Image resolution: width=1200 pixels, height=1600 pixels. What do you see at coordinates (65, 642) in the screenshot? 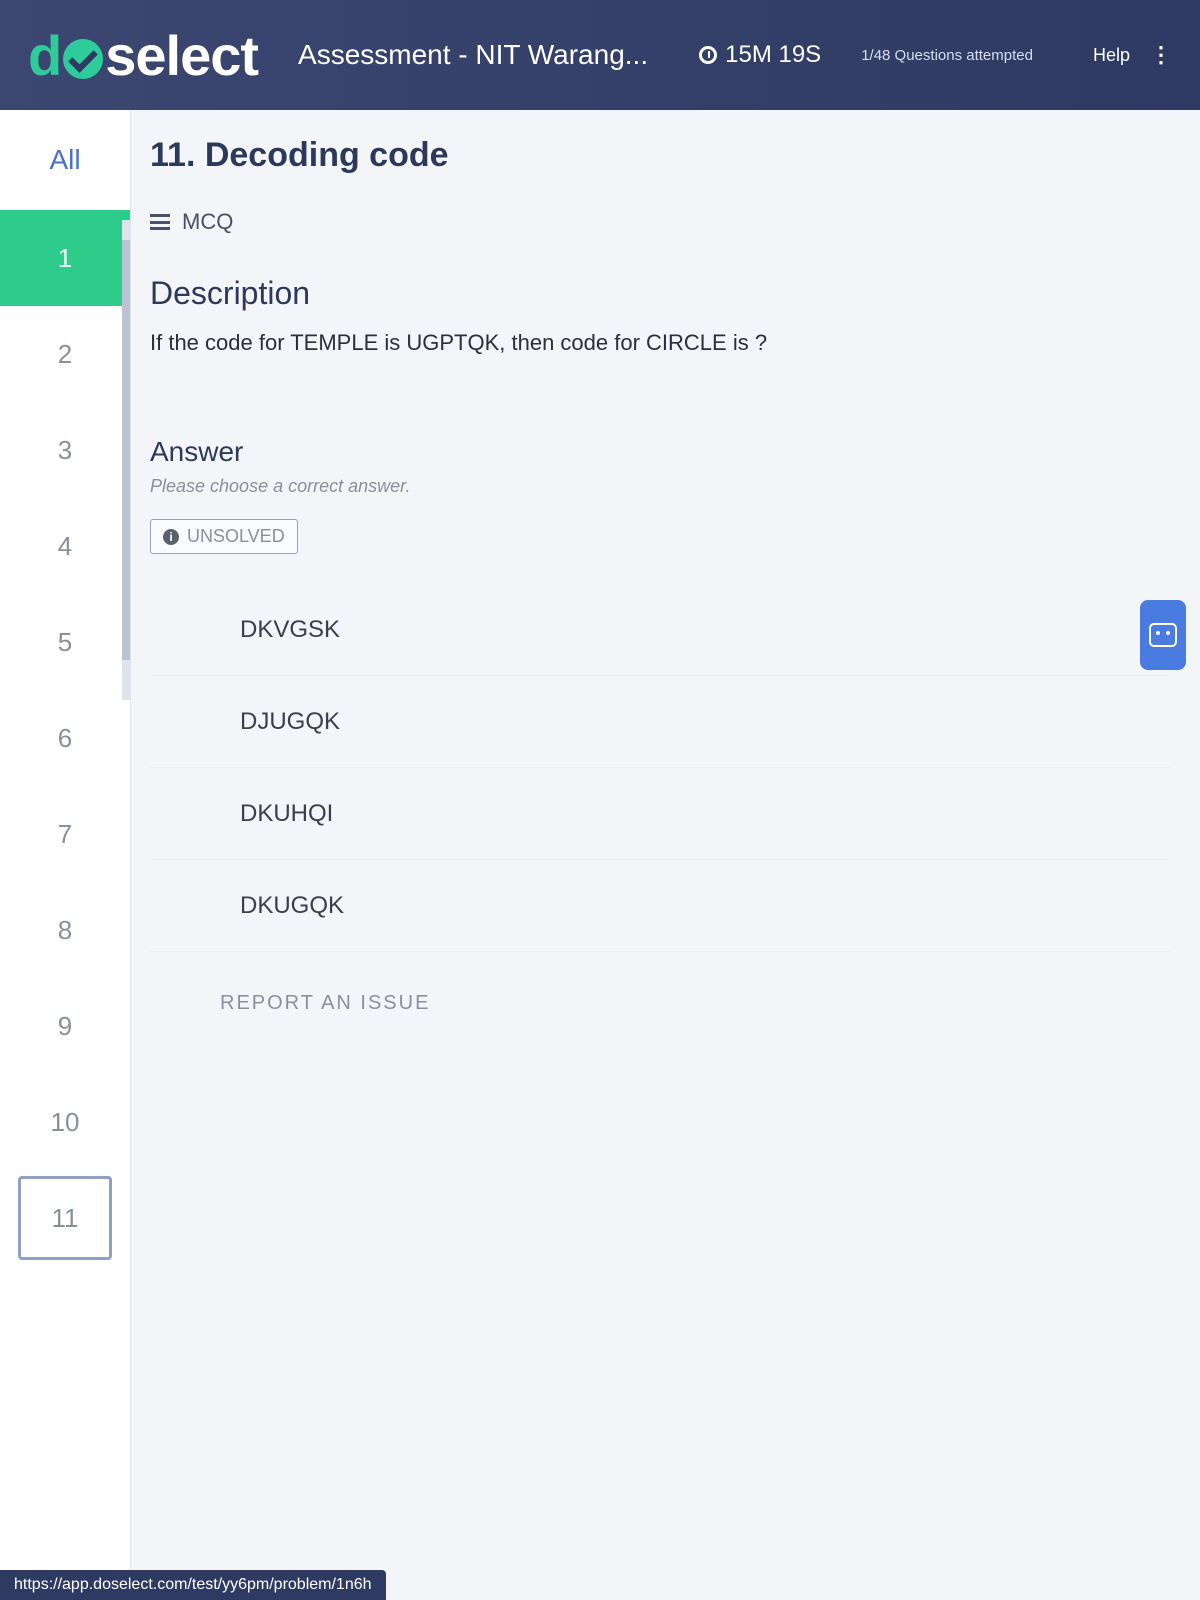
I see `sidebar-question-5: 5` at bounding box center [65, 642].